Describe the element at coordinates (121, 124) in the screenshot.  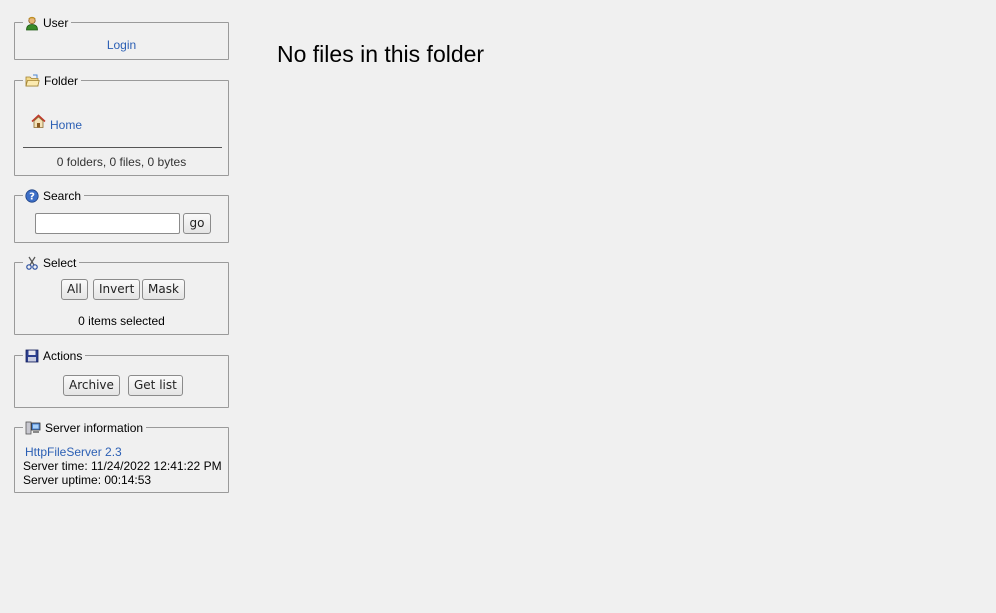
I see `folder-panel: Folder Home 0 folders, 0 files, 0 bytes` at that location.